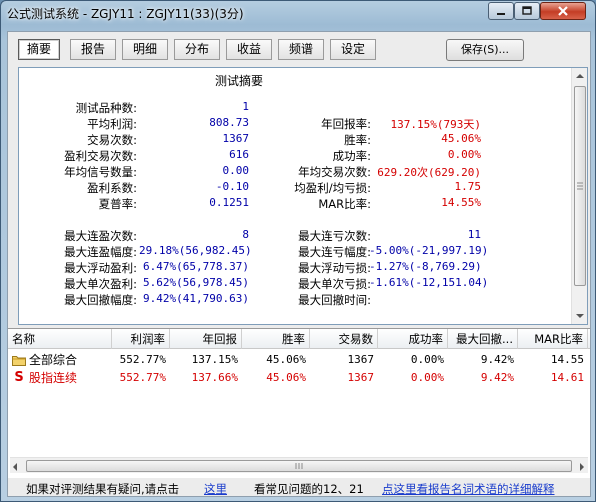 This screenshot has height=502, width=596. Describe the element at coordinates (553, 339) in the screenshot. I see `column-header: MAR比率` at that location.